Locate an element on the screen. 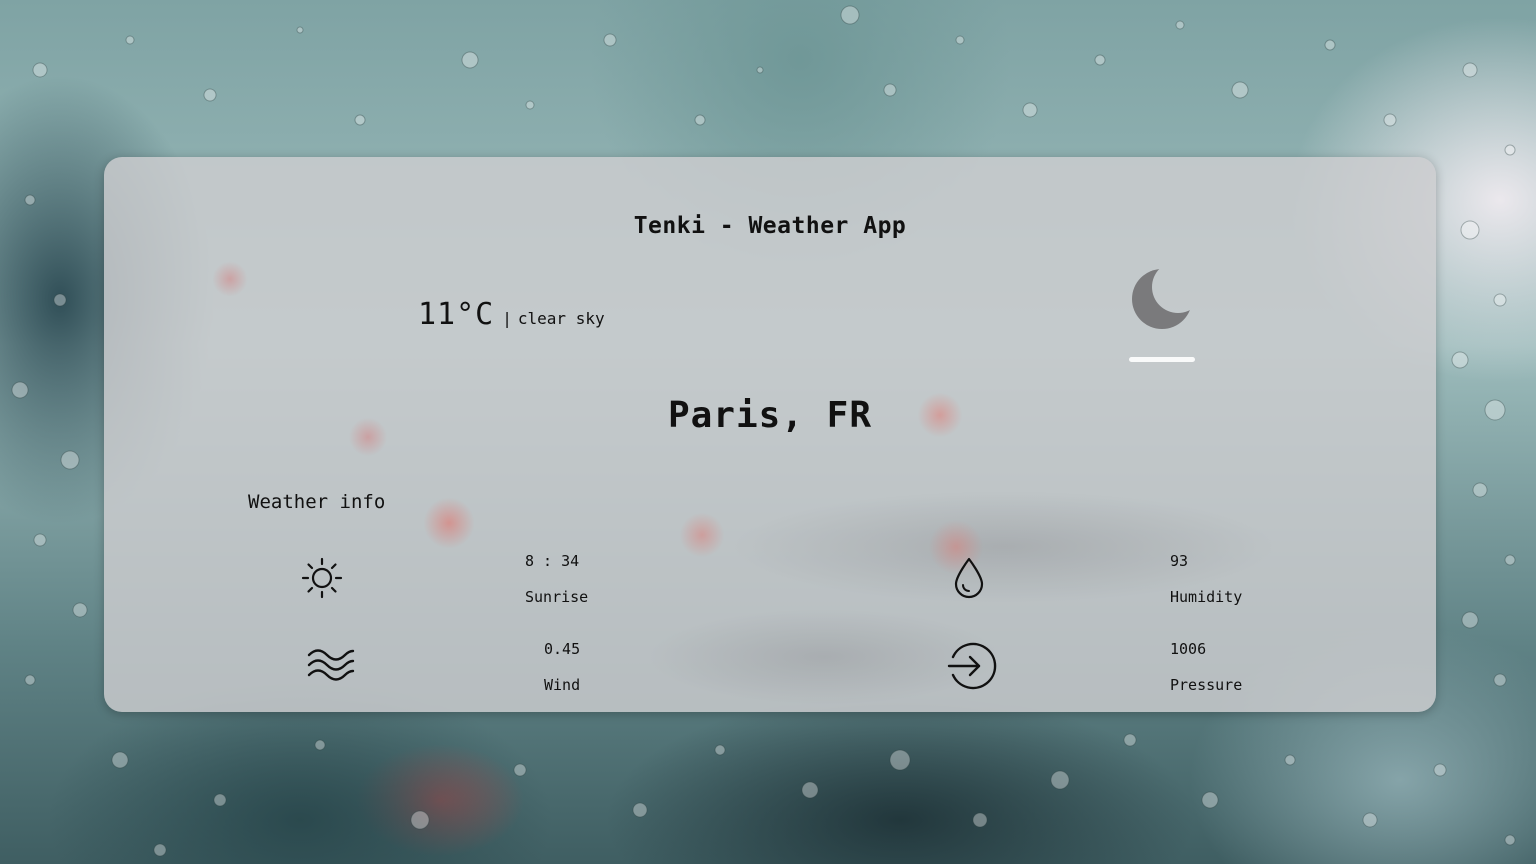 The image size is (1536, 864). humidity-label: Humidity is located at coordinates (1206, 597).